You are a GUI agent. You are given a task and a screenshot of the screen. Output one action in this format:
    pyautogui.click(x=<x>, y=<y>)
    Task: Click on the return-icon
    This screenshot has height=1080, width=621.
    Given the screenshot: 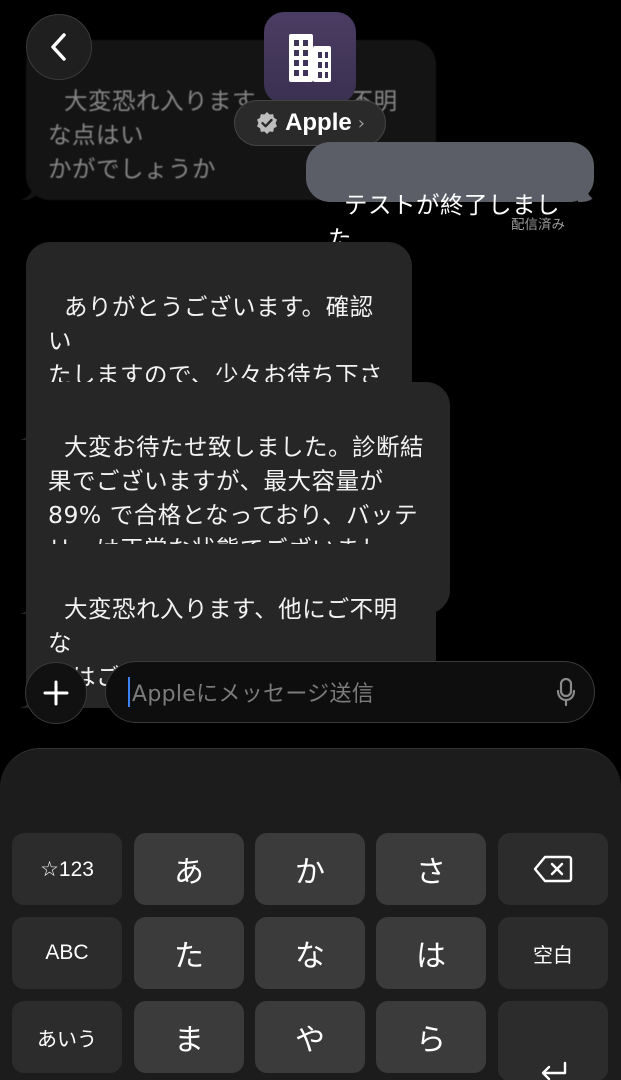 What is the action you would take?
    pyautogui.click(x=554, y=1070)
    